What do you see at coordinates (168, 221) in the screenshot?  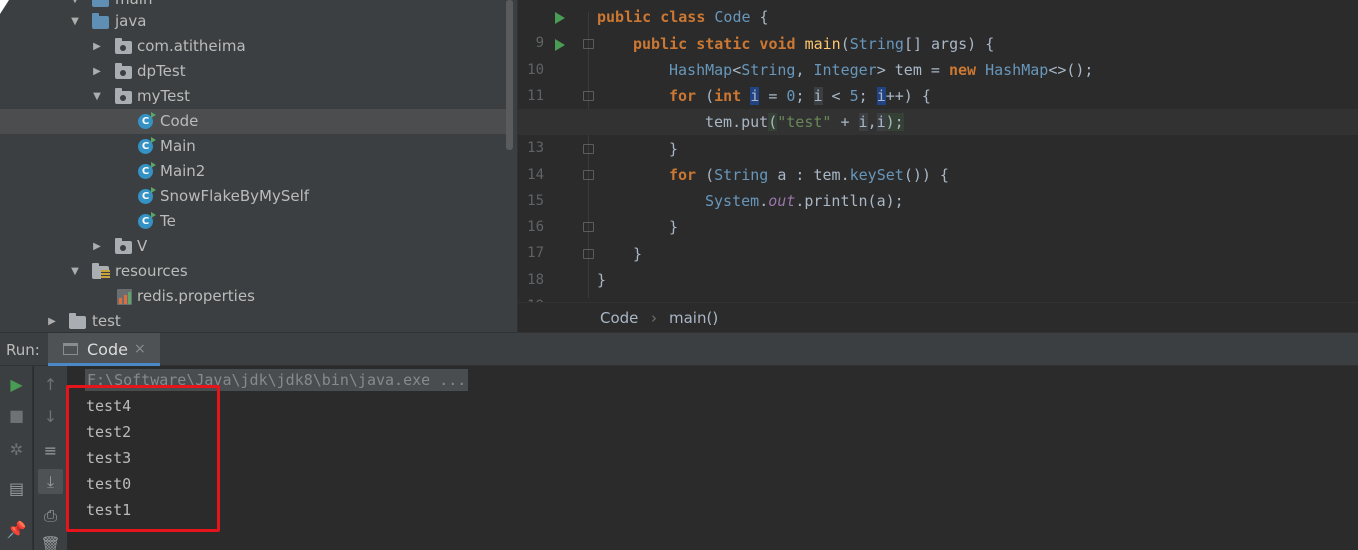 I see `tree-item-label: Te` at bounding box center [168, 221].